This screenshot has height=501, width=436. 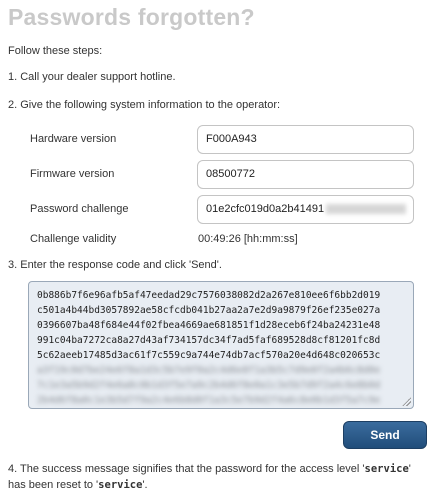 I want to click on password-challenge-field: 01e2cfc019d0a2b41491, so click(x=305, y=209).